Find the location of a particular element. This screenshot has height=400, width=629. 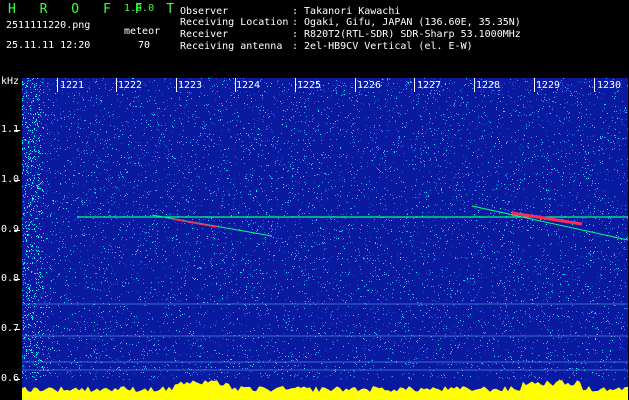

antenna-label: Receiving antenna is located at coordinates (231, 46).